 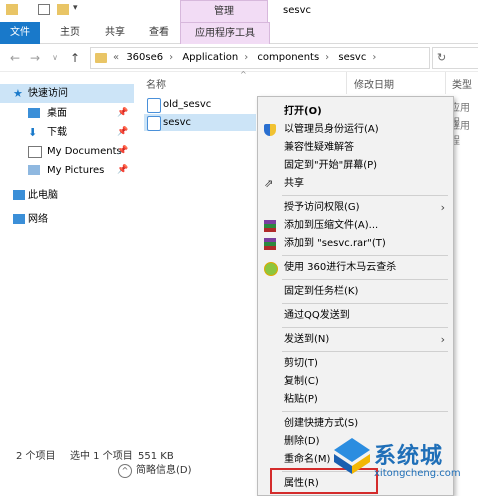 What do you see at coordinates (225, 33) in the screenshot?
I see `tab-application-tools: 应用程序工具` at bounding box center [225, 33].